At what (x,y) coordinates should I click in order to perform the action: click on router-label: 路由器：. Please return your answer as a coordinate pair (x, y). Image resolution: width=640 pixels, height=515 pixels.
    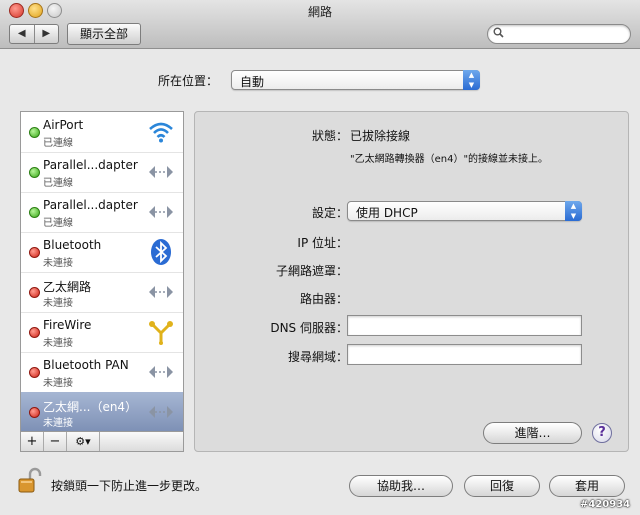
    Looking at the image, I should click on (323, 299).